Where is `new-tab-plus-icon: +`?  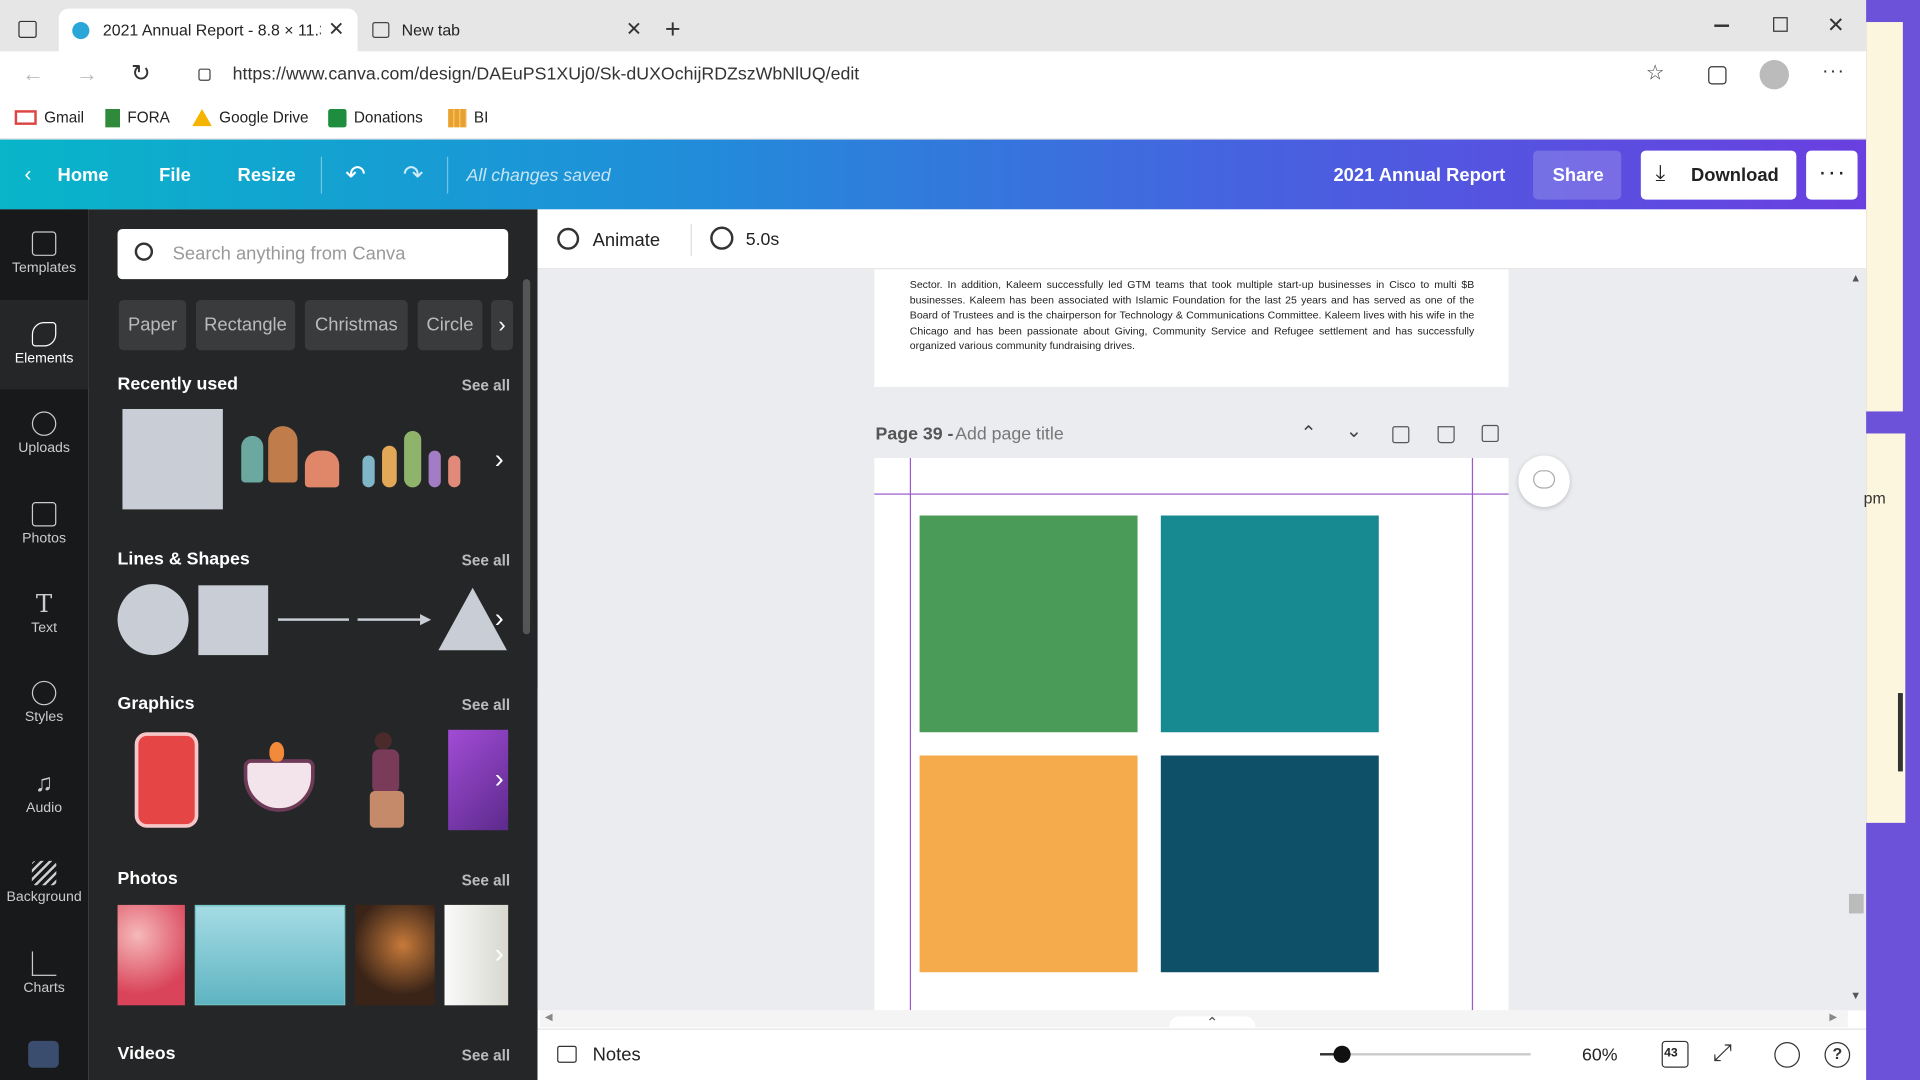 new-tab-plus-icon: + is located at coordinates (673, 29).